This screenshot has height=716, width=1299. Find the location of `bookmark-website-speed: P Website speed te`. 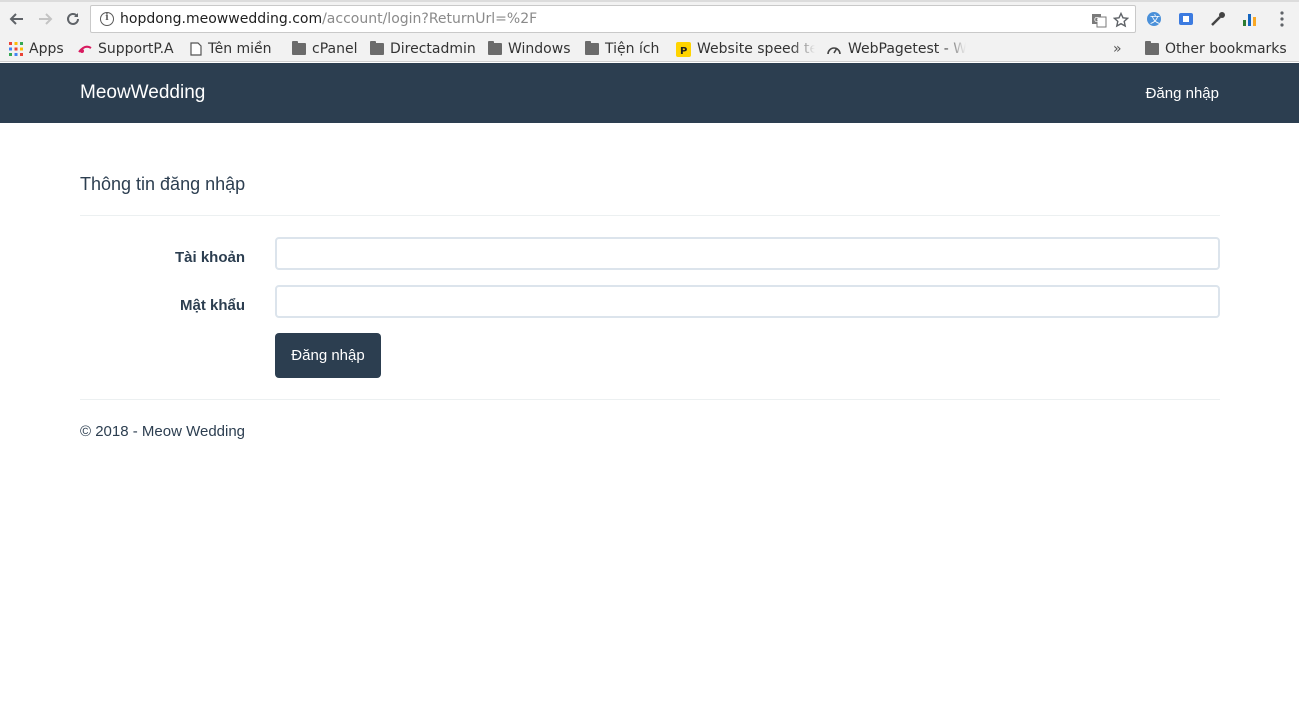

bookmark-website-speed: P Website speed te is located at coordinates (745, 49).